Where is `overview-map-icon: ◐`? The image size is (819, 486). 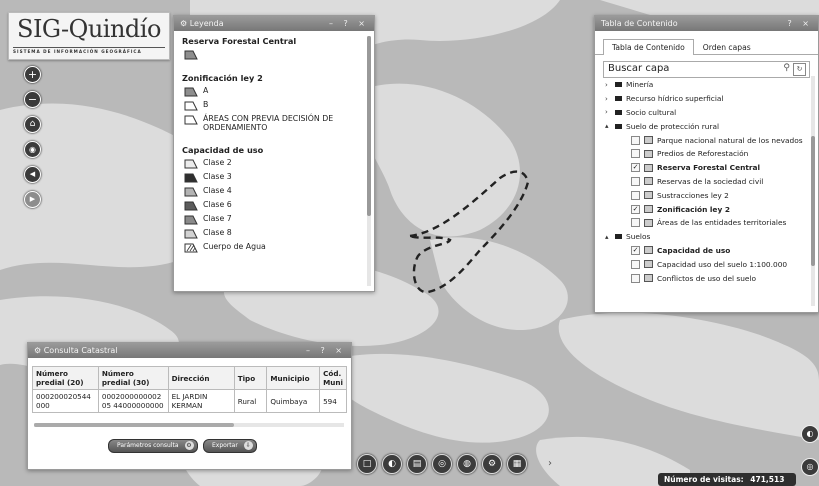 overview-map-icon: ◐ is located at coordinates (810, 434).